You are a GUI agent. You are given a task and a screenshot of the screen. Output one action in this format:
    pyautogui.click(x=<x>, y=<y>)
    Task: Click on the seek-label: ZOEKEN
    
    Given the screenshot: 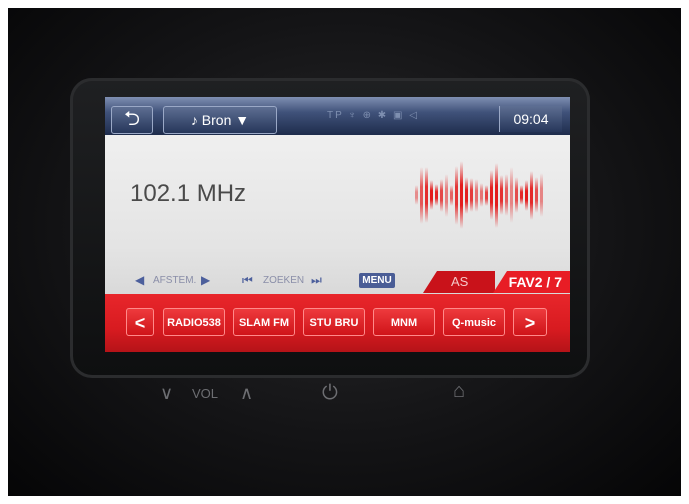 What is the action you would take?
    pyautogui.click(x=284, y=280)
    